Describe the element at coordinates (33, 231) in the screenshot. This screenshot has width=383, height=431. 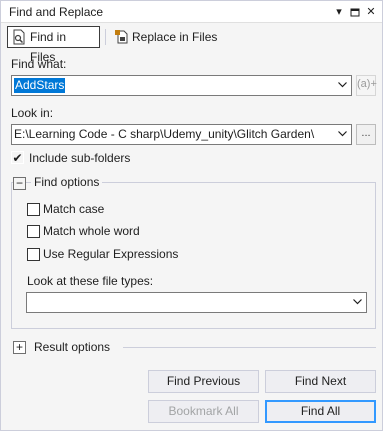
I see `match-whole-word-checkbox` at that location.